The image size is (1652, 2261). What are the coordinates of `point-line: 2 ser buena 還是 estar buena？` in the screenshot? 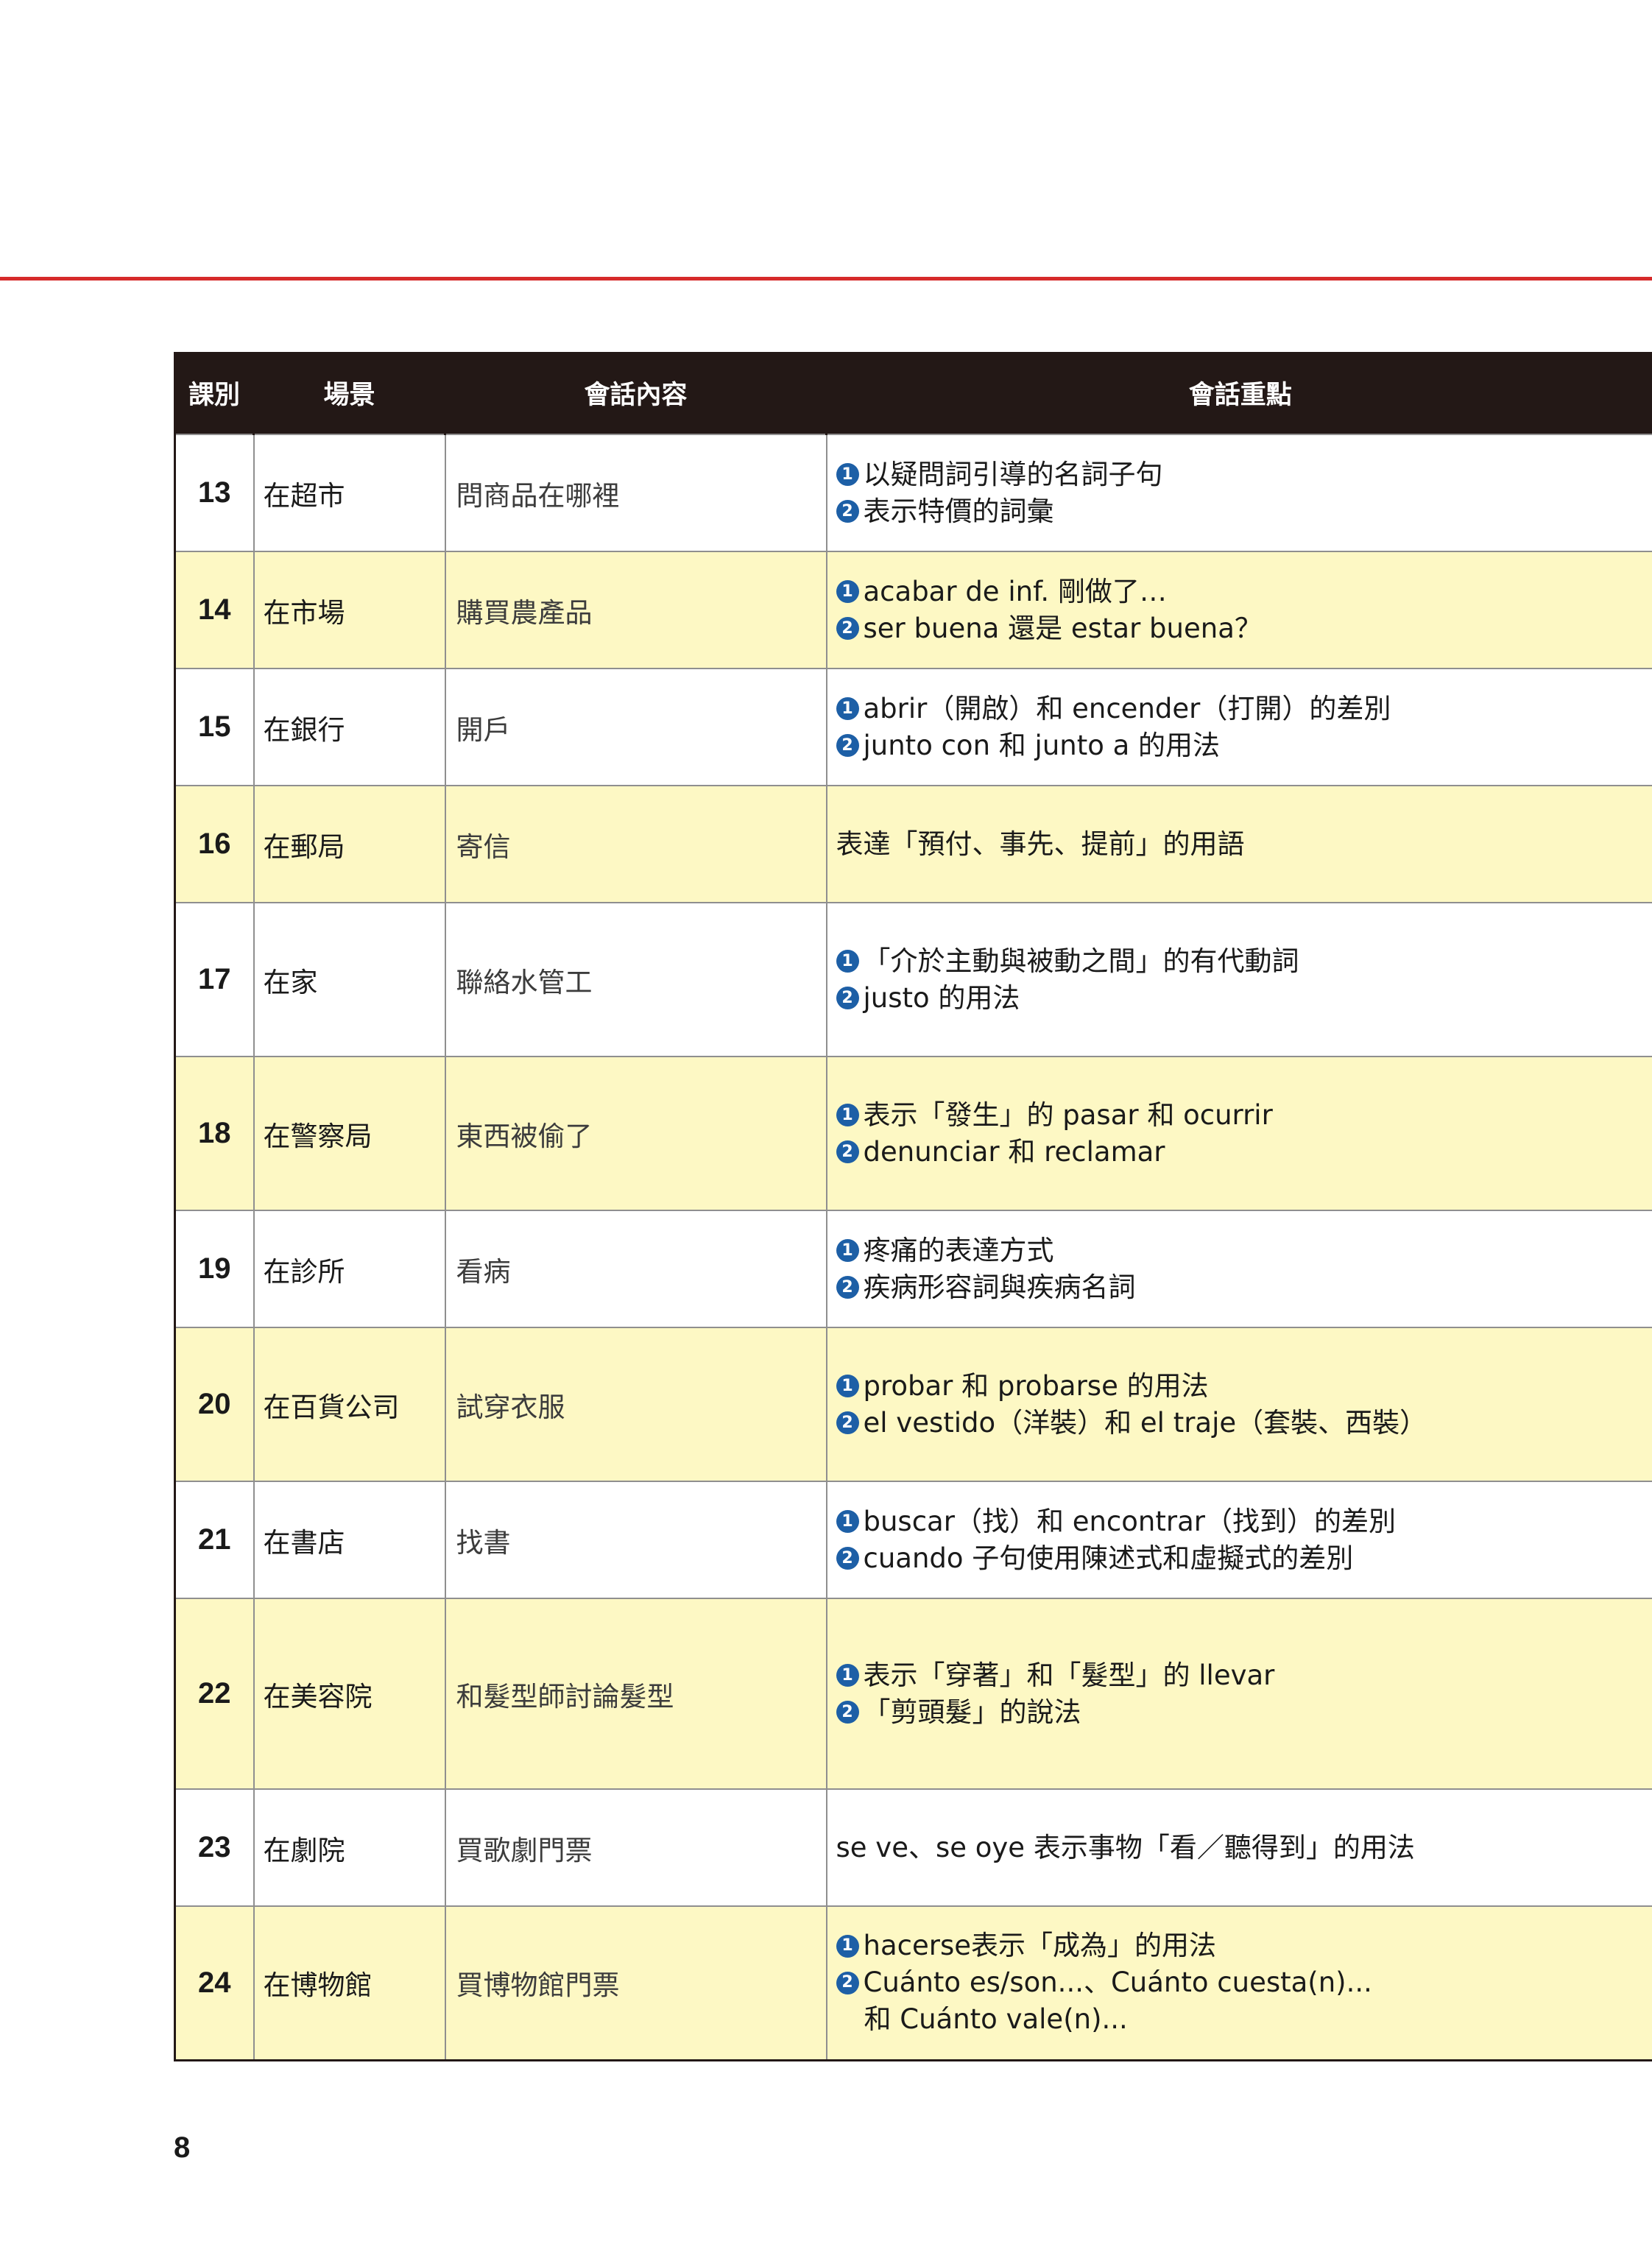 It's located at (1244, 628).